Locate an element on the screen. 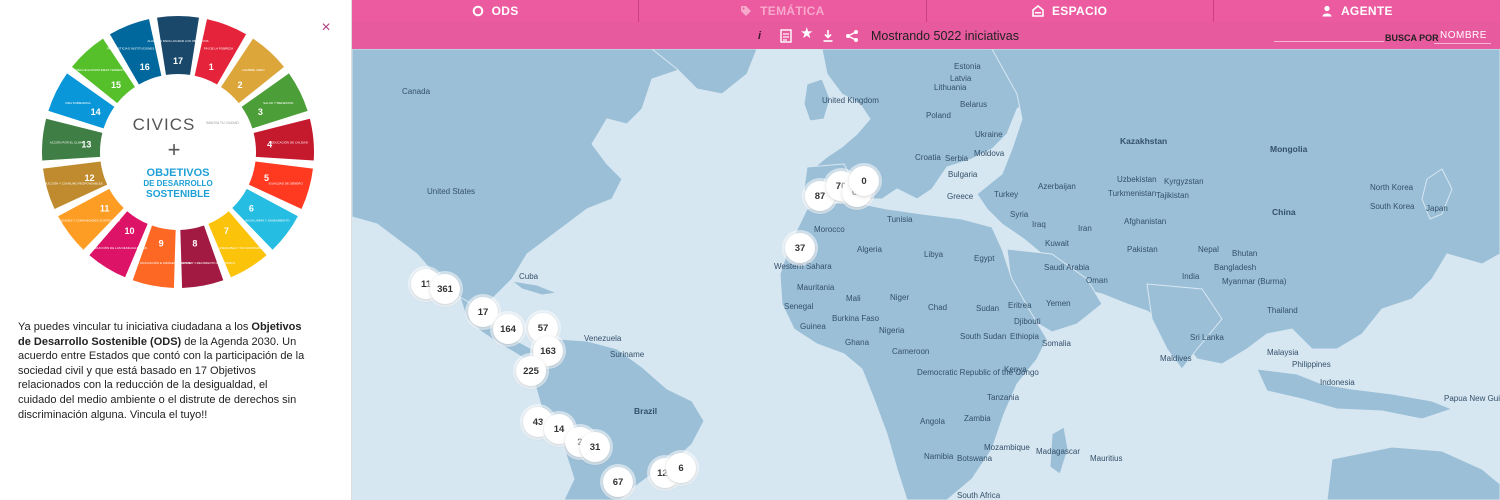  tab-espacio: ESPACIO is located at coordinates (1070, 11).